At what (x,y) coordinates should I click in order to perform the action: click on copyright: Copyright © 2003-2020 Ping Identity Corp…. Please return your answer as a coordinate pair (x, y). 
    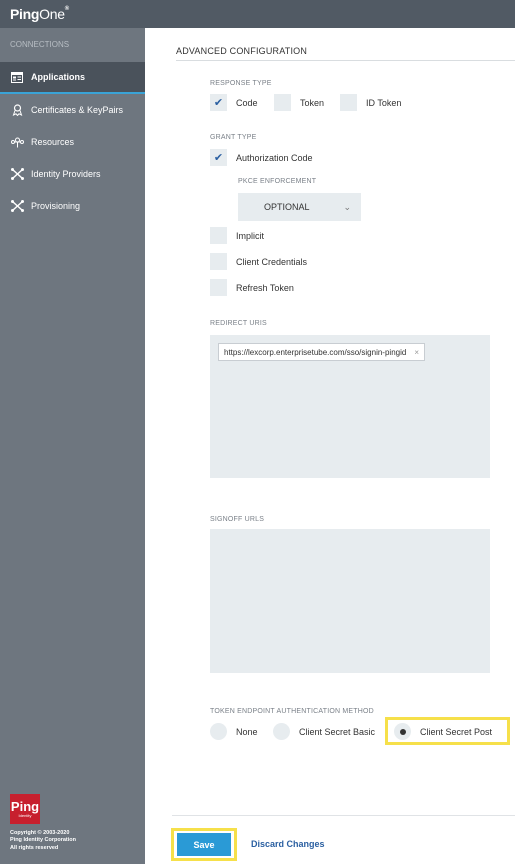
    Looking at the image, I should click on (70, 841).